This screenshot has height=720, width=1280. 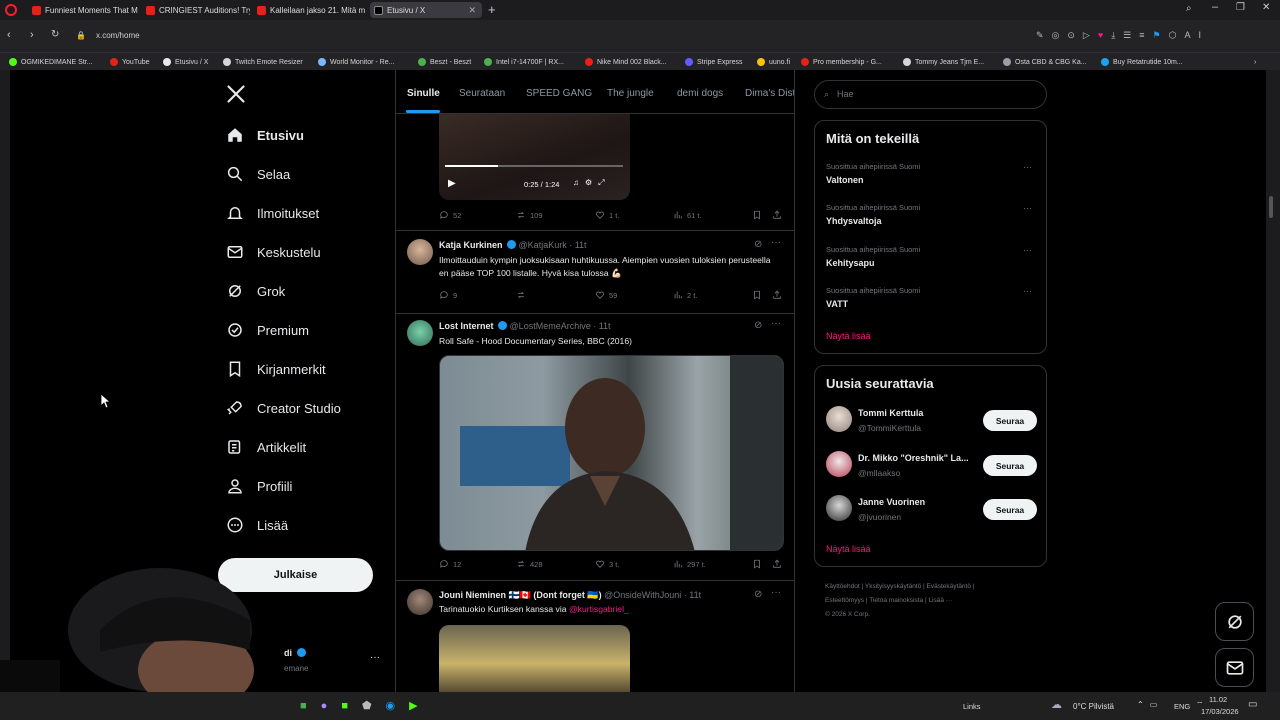 I want to click on views-button: 297 t., so click(x=689, y=564).